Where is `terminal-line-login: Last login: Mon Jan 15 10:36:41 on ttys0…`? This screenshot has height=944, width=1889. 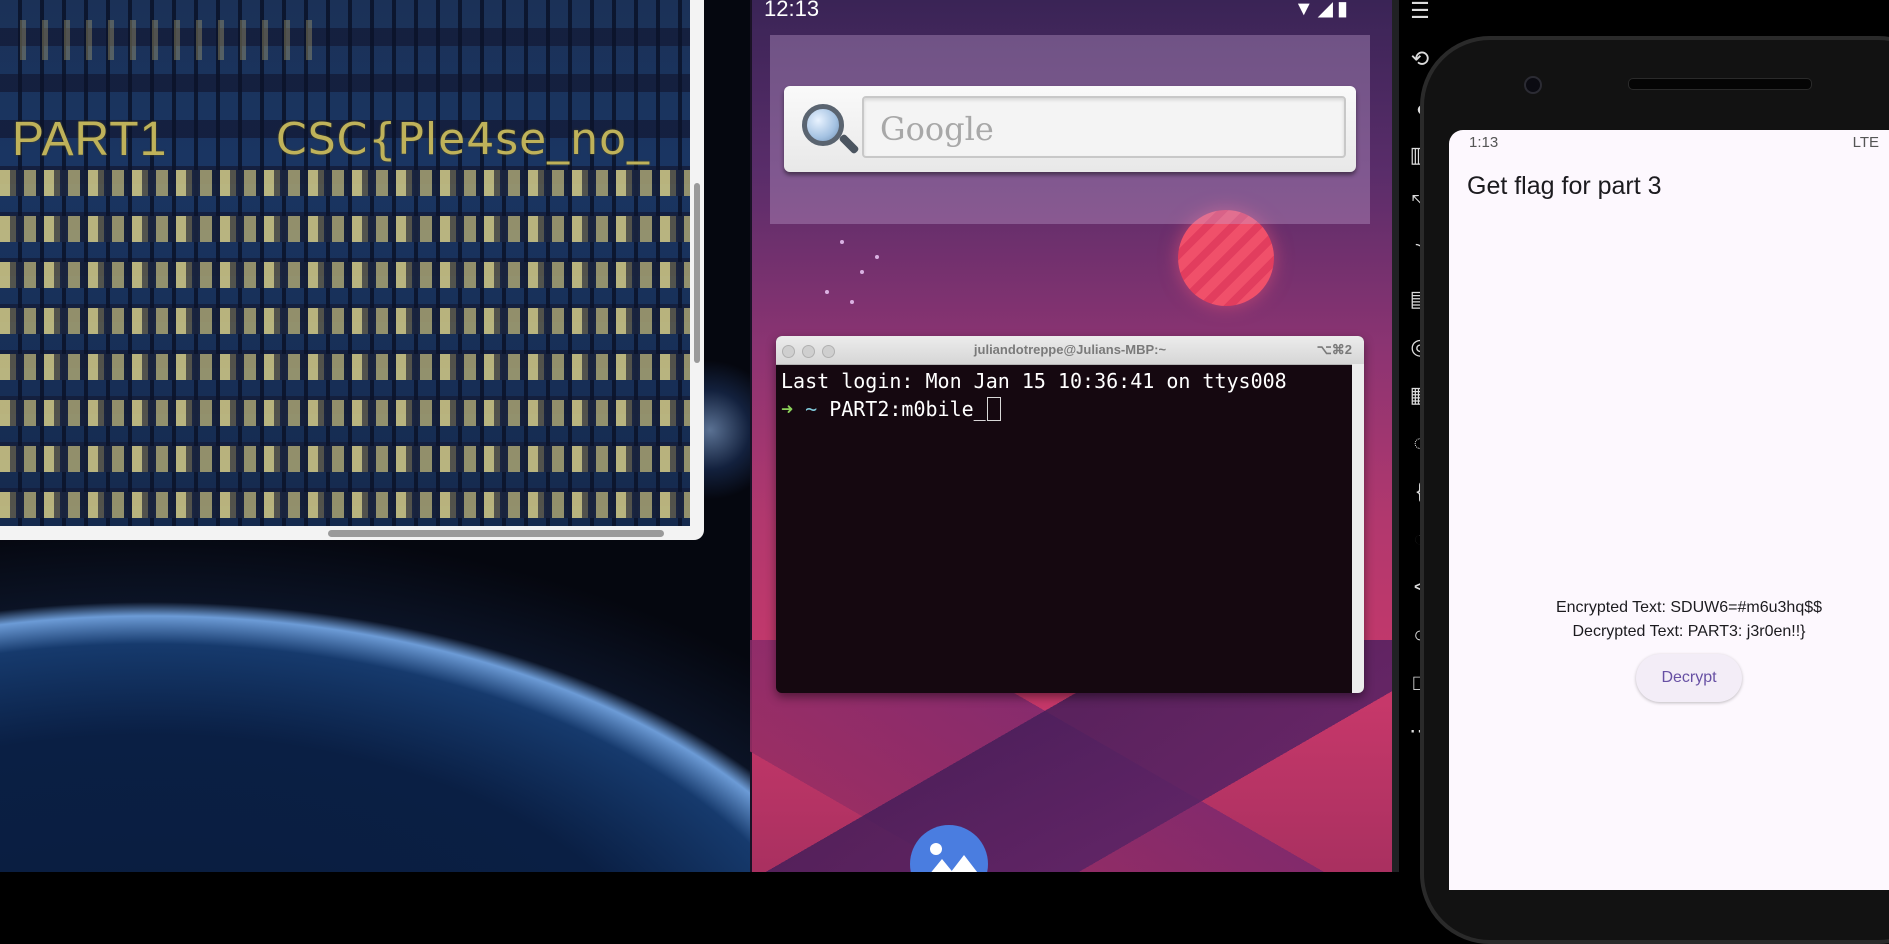 terminal-line-login: Last login: Mon Jan 15 10:36:41 on ttys0… is located at coordinates (1034, 381).